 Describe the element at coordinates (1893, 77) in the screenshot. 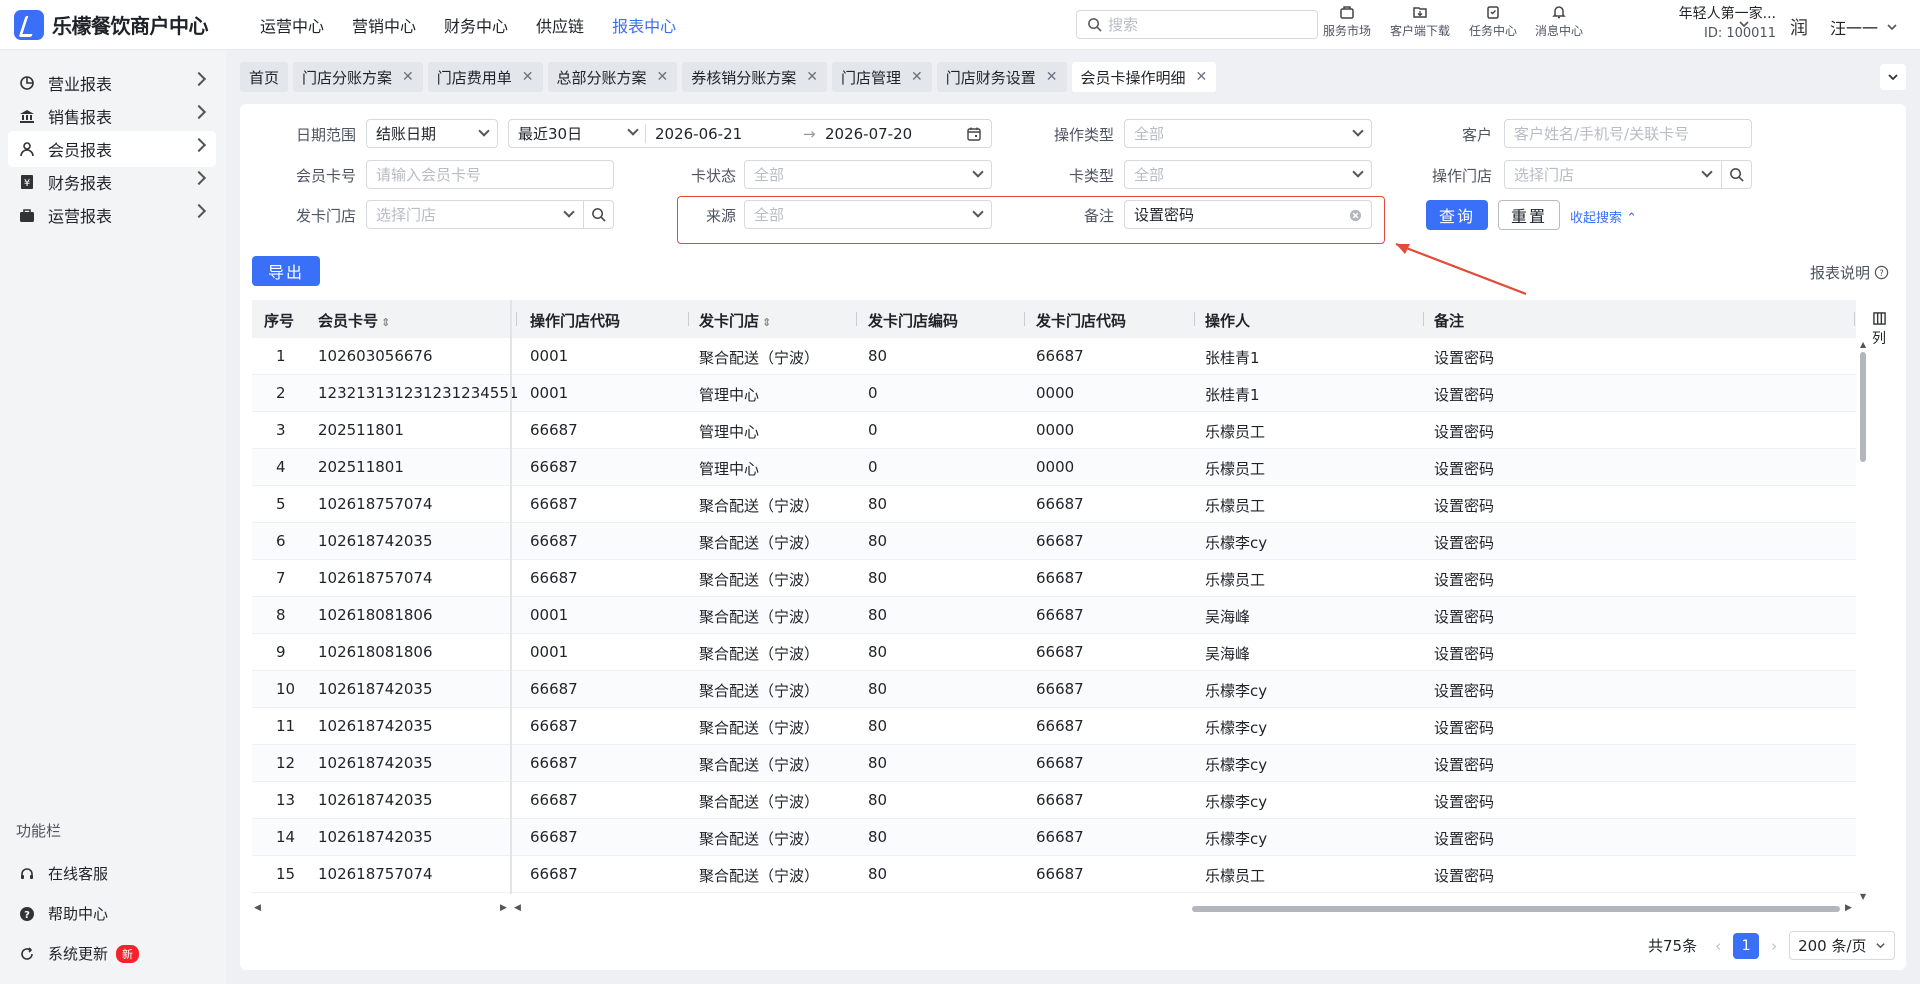

I see `tabs-menu-button` at that location.